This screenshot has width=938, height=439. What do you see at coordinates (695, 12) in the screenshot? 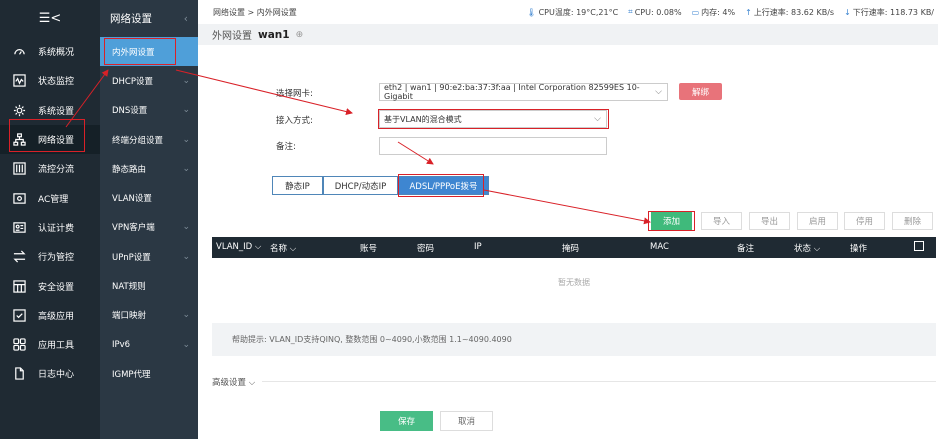
I see `memory-icon: ▭` at bounding box center [695, 12].